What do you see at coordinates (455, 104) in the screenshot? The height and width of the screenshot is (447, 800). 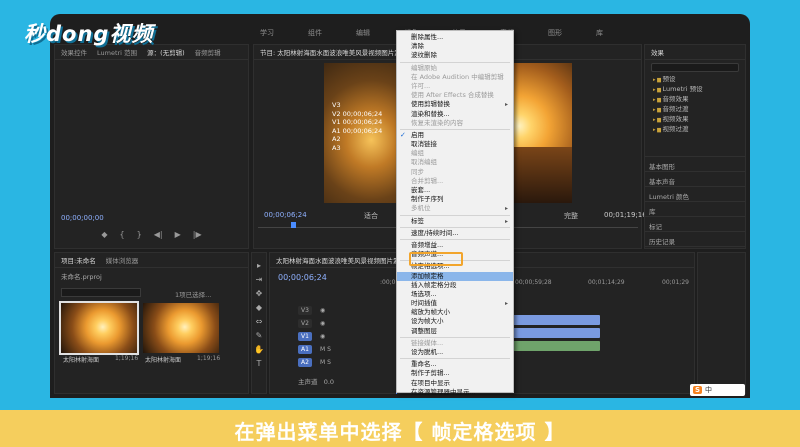 I see `menu-item: 使用剪辑替换` at bounding box center [455, 104].